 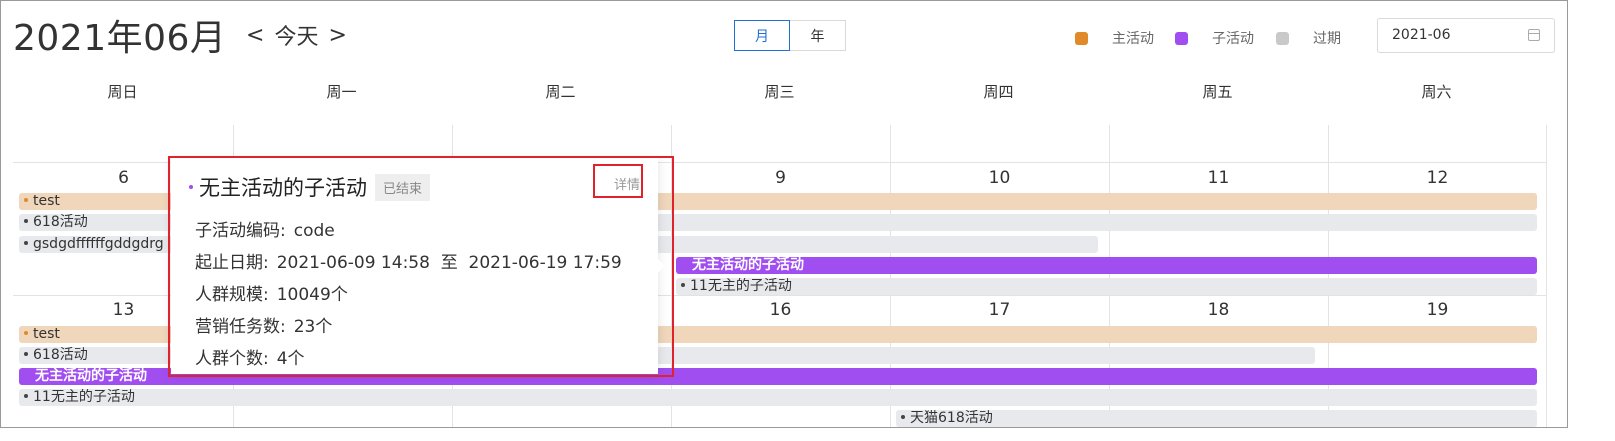 I want to click on event-label: 天猫618活动, so click(x=951, y=418).